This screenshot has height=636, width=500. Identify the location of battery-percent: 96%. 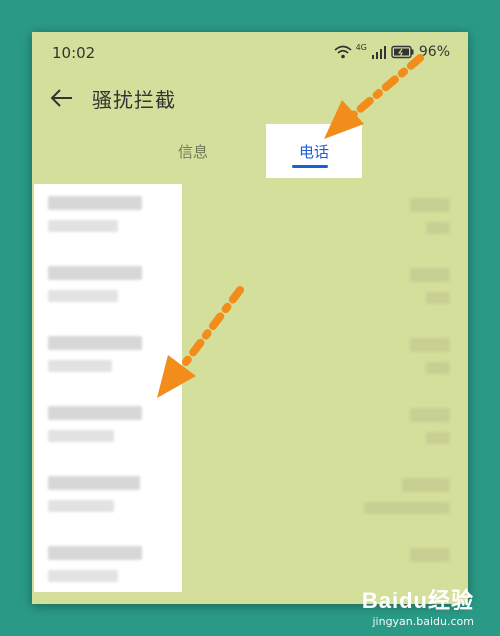
(434, 52).